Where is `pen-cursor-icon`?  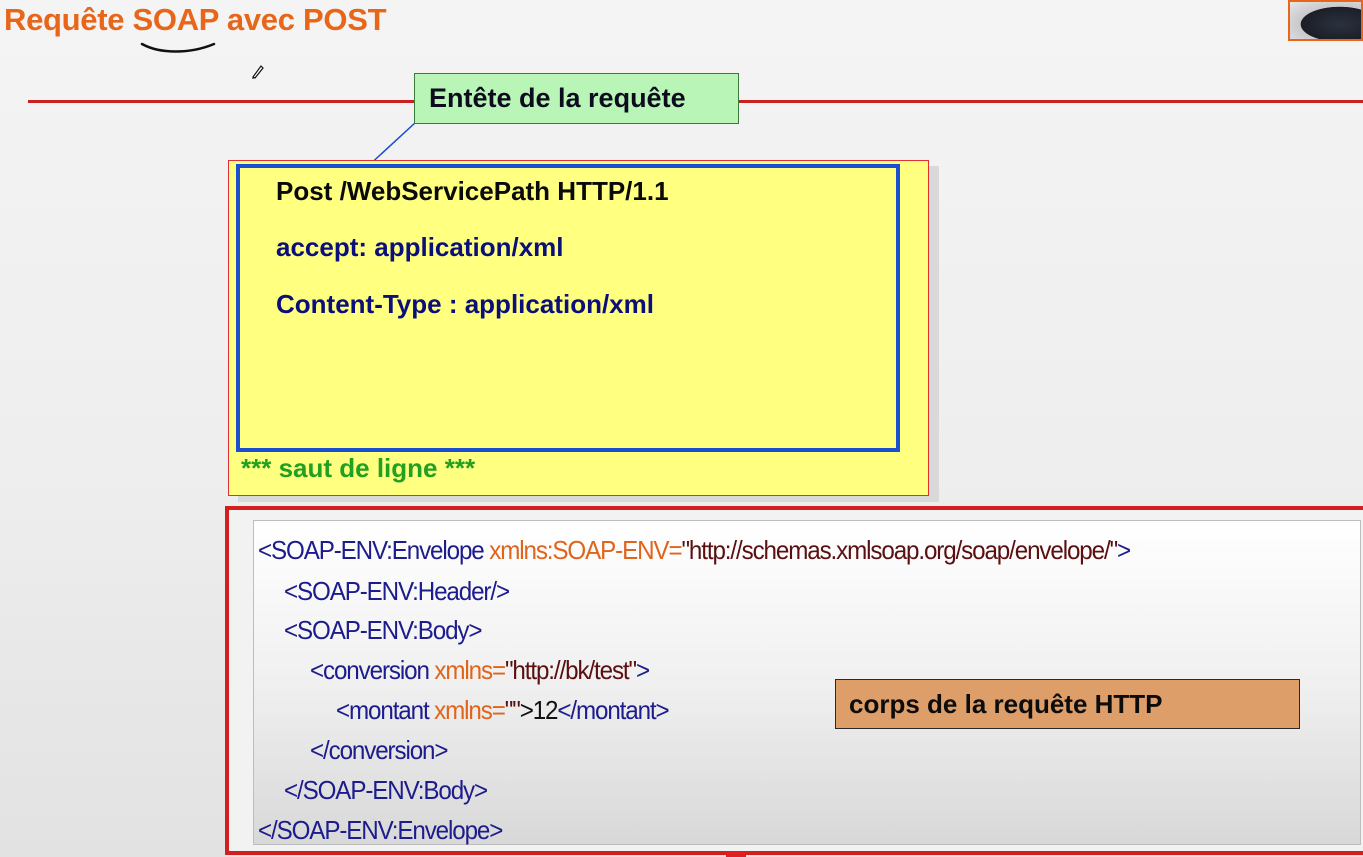
pen-cursor-icon is located at coordinates (258, 72).